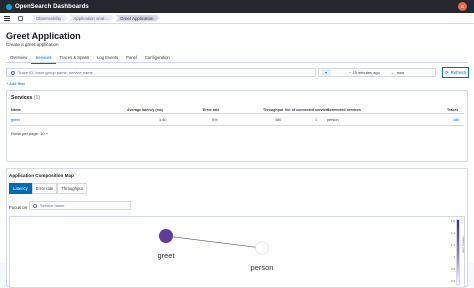  I want to click on date-picker: ▾ ~ 15 minutes ago → now, so click(377, 72).